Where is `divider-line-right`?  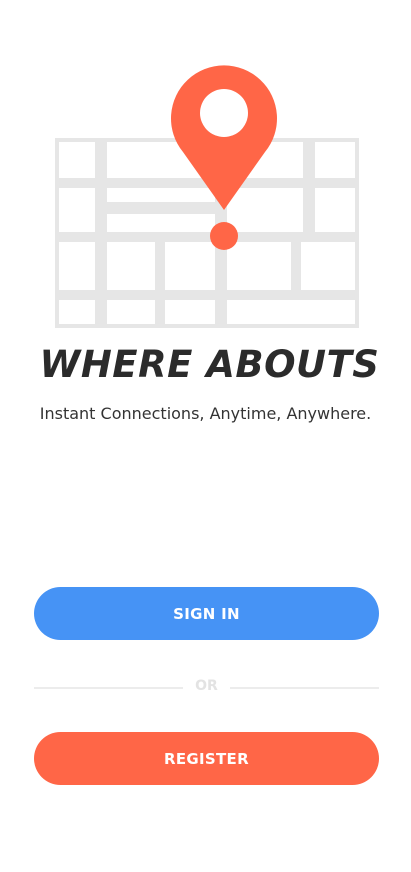 divider-line-right is located at coordinates (304, 688).